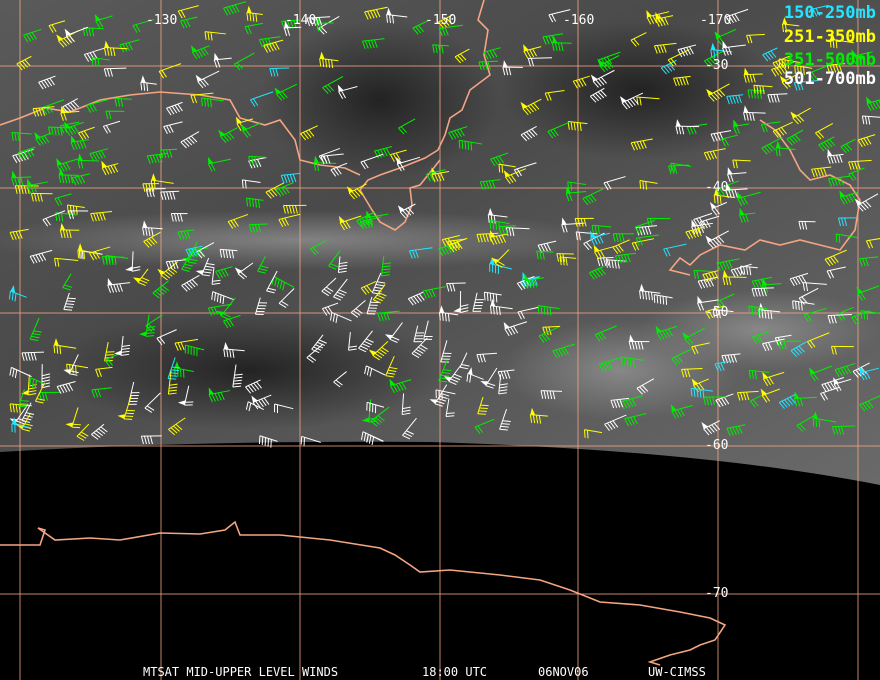 This screenshot has height=680, width=880. I want to click on latitude-label: -50, so click(717, 312).